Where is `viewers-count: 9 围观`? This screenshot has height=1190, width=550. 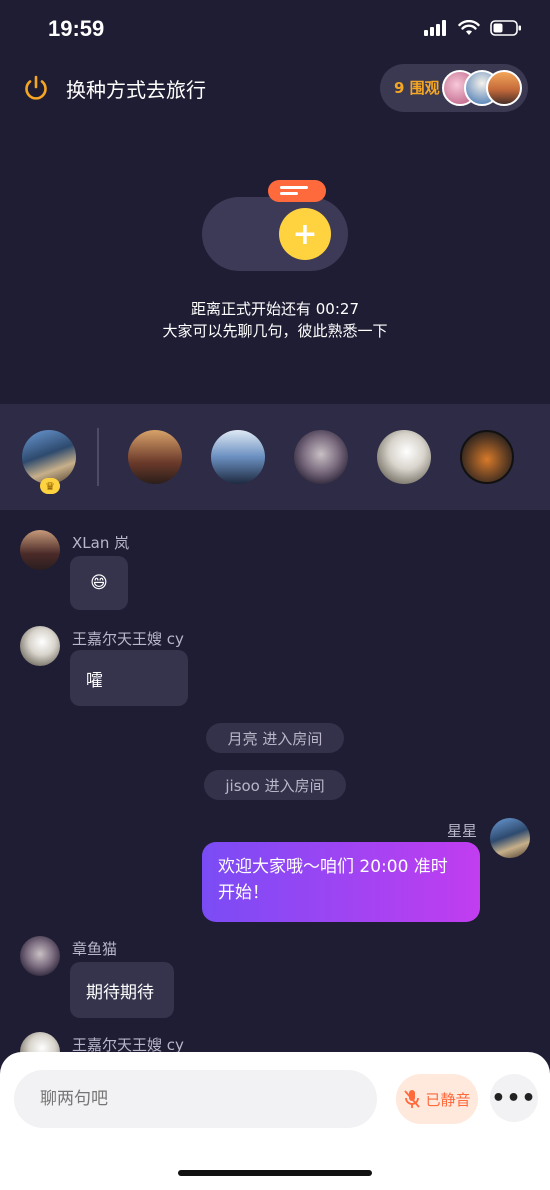 viewers-count: 9 围观 is located at coordinates (417, 88).